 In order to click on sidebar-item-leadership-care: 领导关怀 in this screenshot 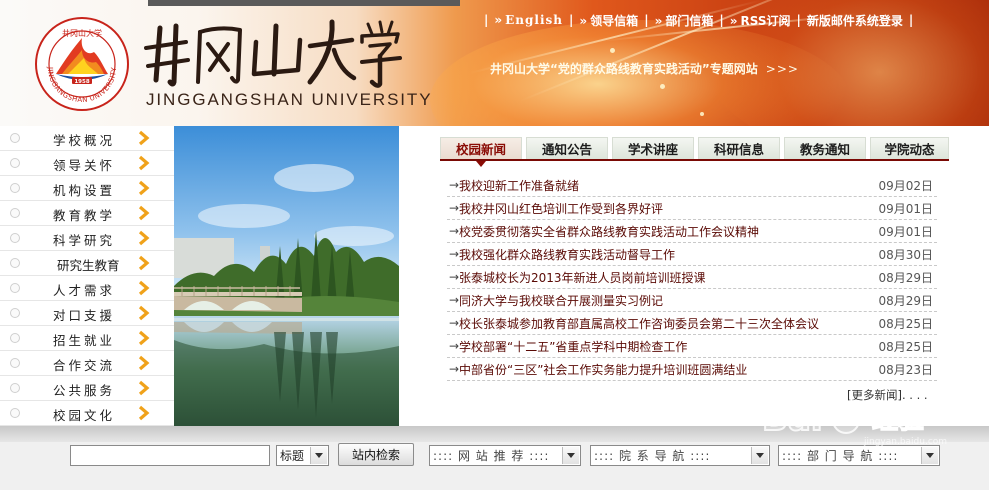, I will do `click(87, 163)`.